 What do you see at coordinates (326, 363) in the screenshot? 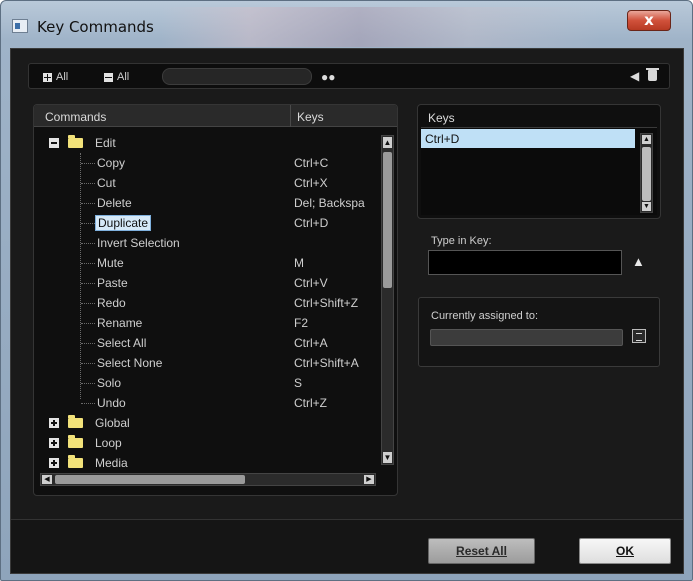
I see `command-key: Ctrl+Shift+A` at bounding box center [326, 363].